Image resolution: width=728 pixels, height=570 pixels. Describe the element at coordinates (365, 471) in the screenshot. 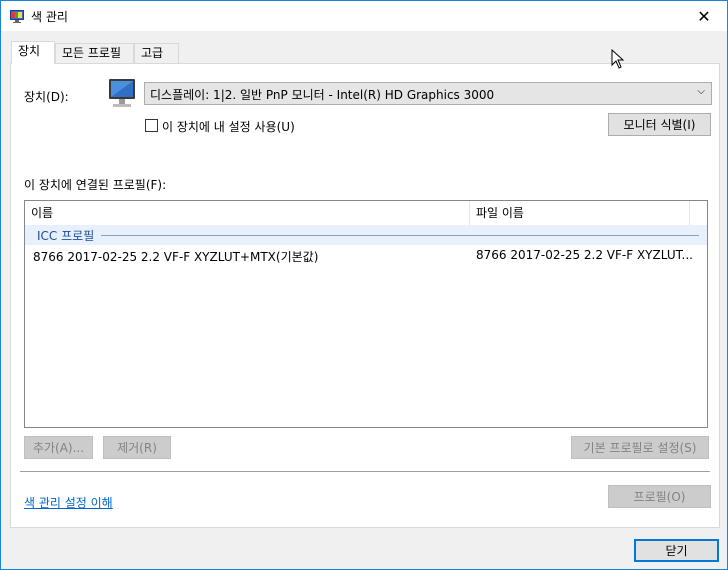

I see `divider` at that location.